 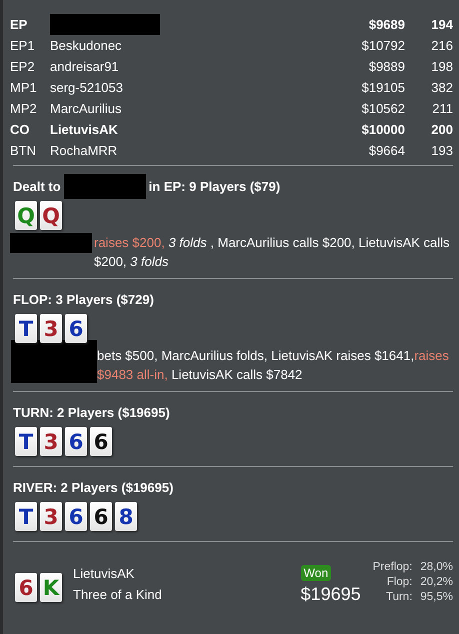 I want to click on stack-amount: $10792, so click(x=382, y=45).